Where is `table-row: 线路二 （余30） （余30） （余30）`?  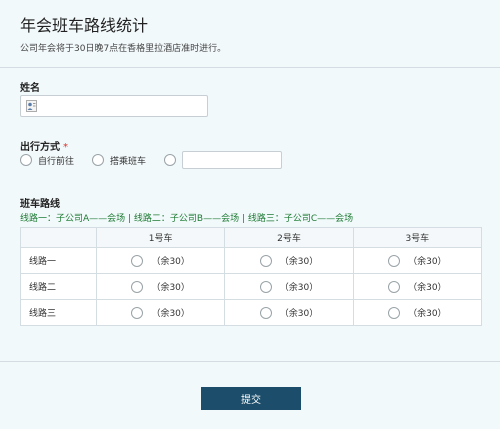 table-row: 线路二 （余30） （余30） （余30） is located at coordinates (251, 286).